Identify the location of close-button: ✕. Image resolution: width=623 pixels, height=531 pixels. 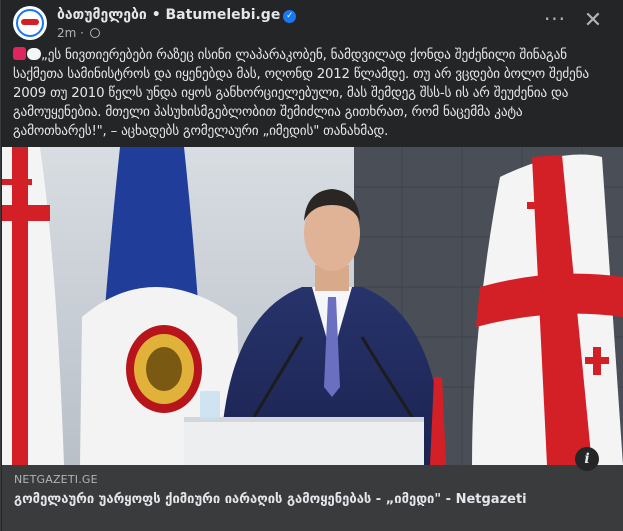
(593, 21).